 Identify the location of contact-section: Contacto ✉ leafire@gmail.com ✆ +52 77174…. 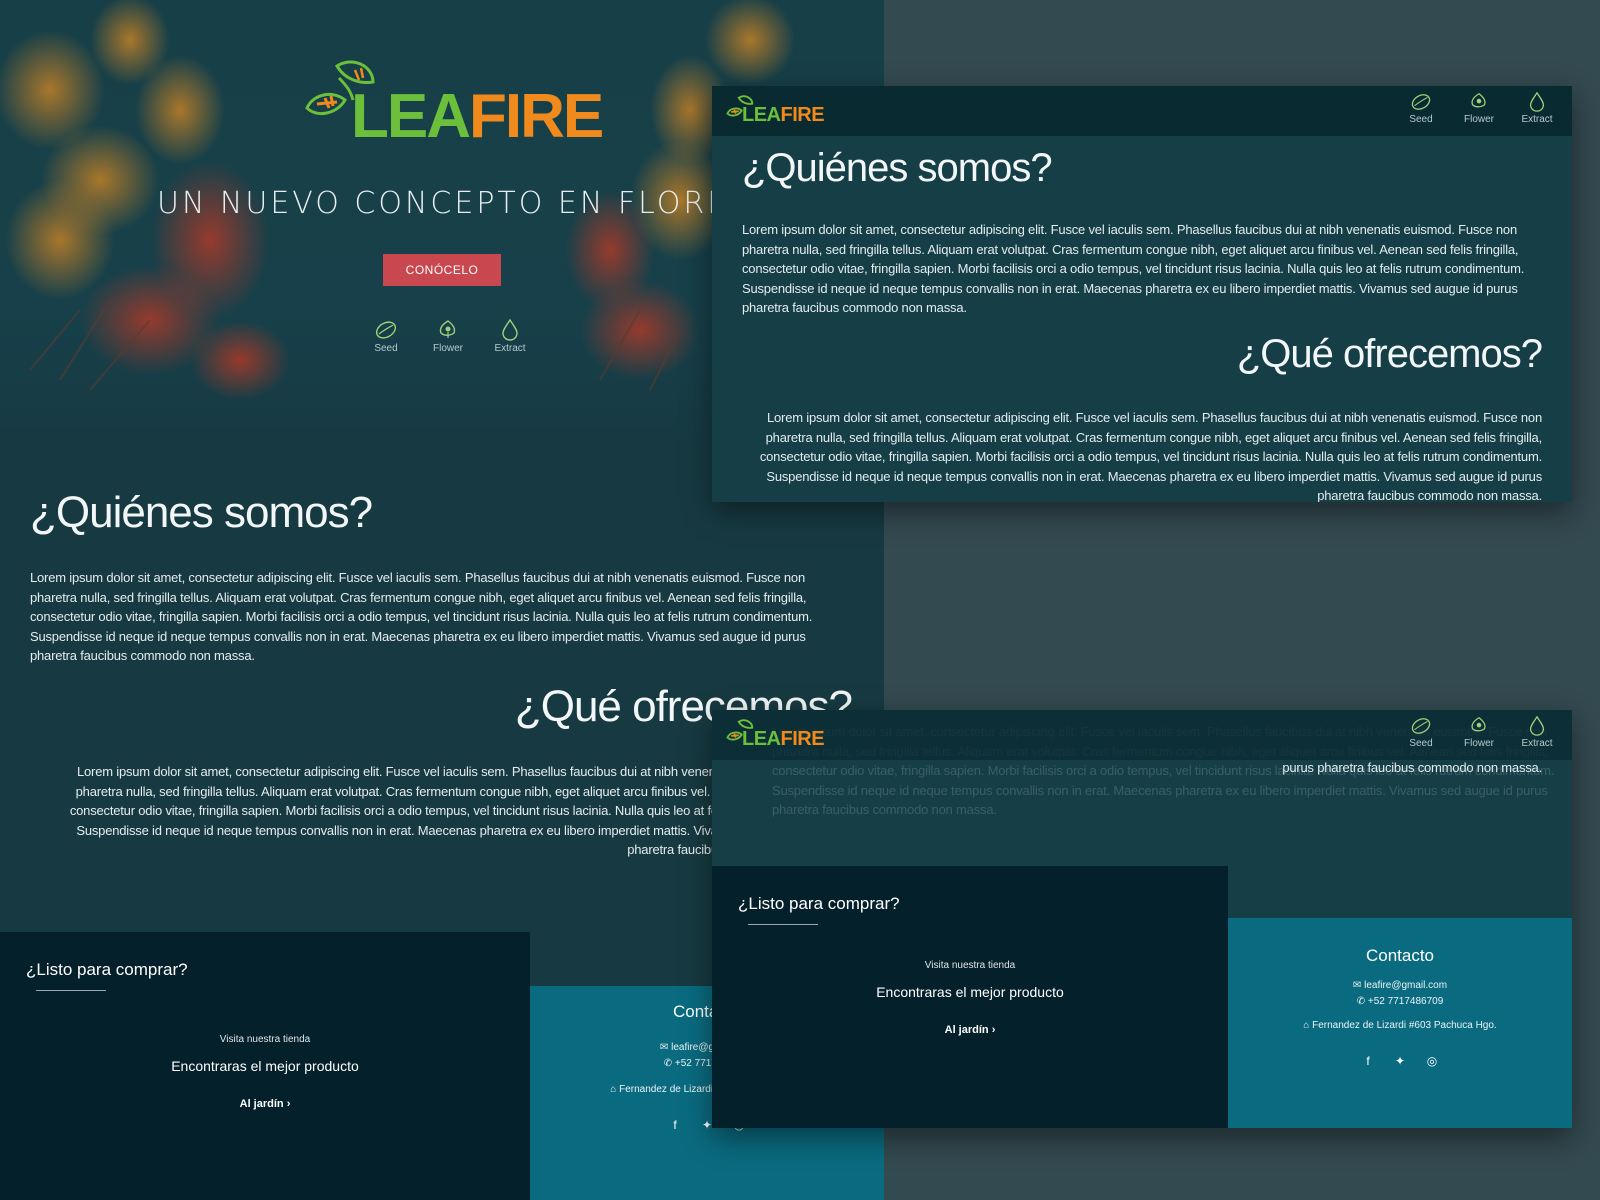
(1400, 1023).